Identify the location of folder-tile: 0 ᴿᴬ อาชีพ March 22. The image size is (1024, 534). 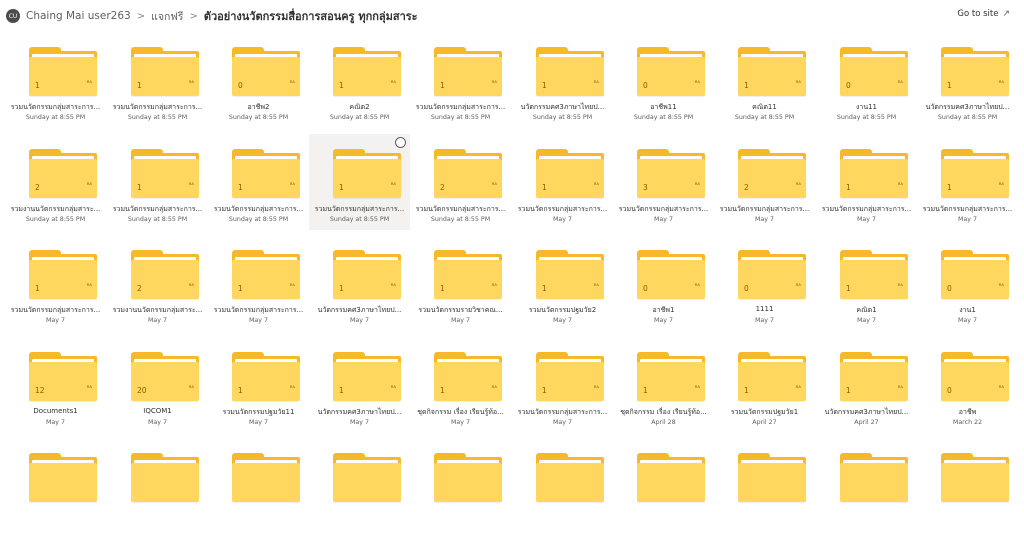
(967, 385).